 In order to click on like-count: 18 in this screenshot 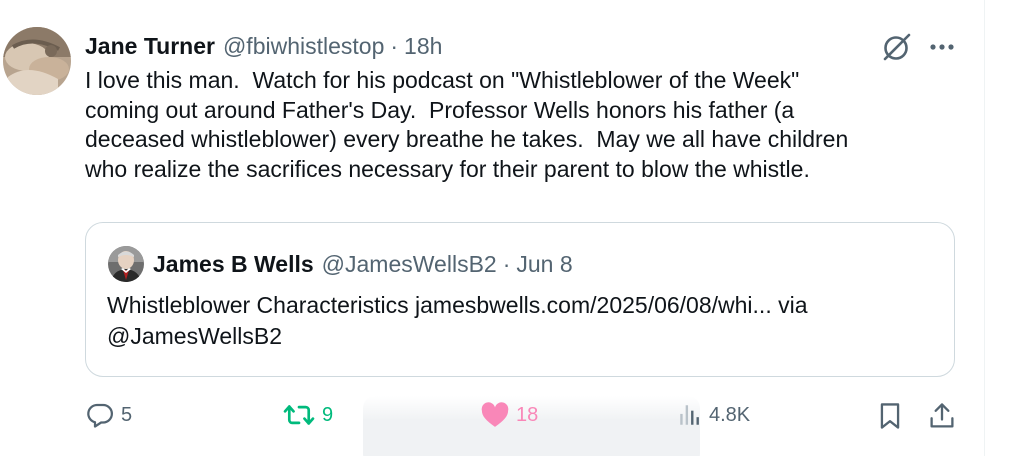, I will do `click(527, 414)`.